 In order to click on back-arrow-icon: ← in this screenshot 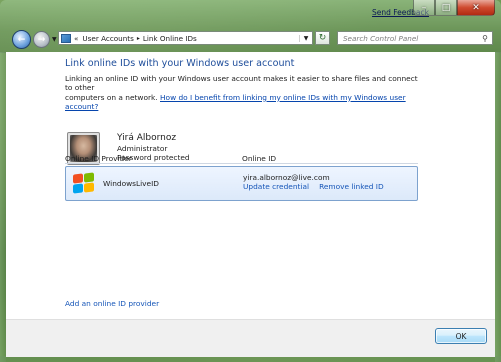, I will do `click(21, 39)`.